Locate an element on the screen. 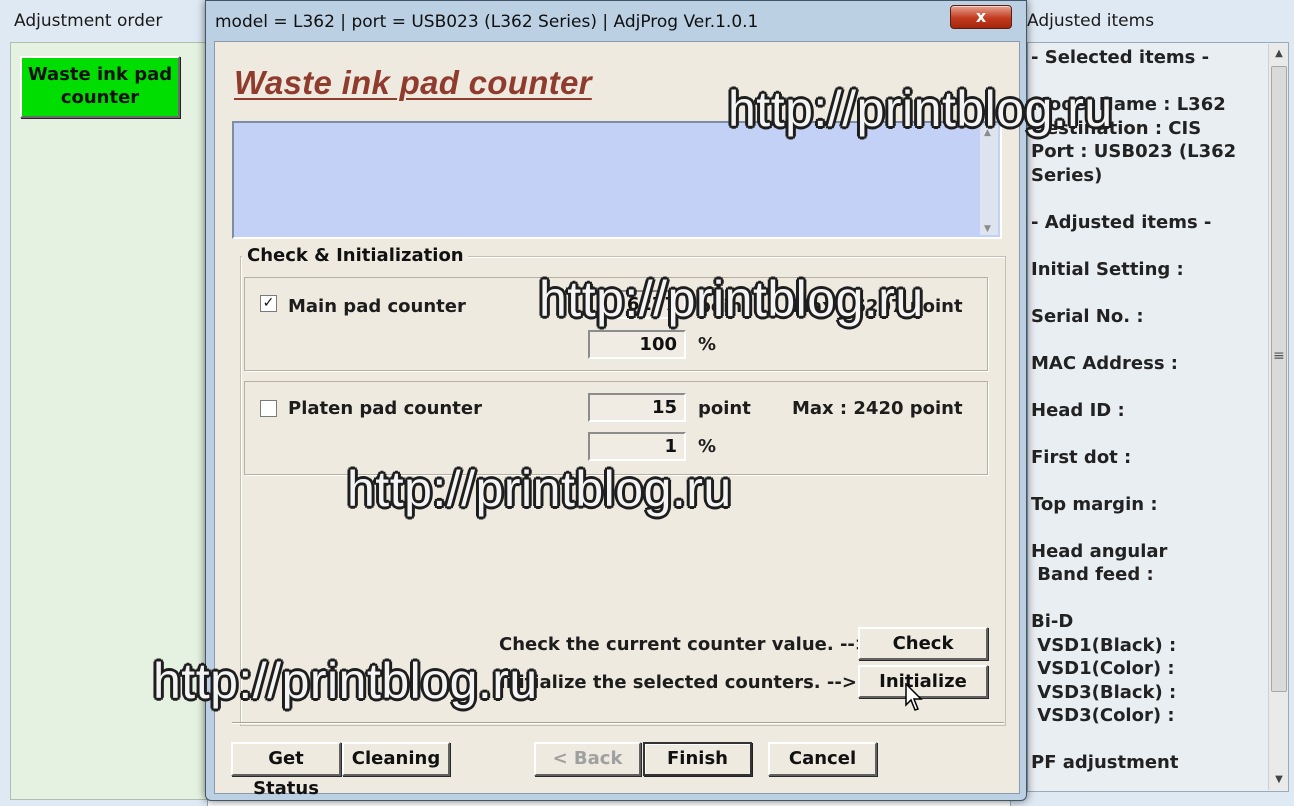 This screenshot has height=806, width=1294. back-button: < Back is located at coordinates (587, 759).